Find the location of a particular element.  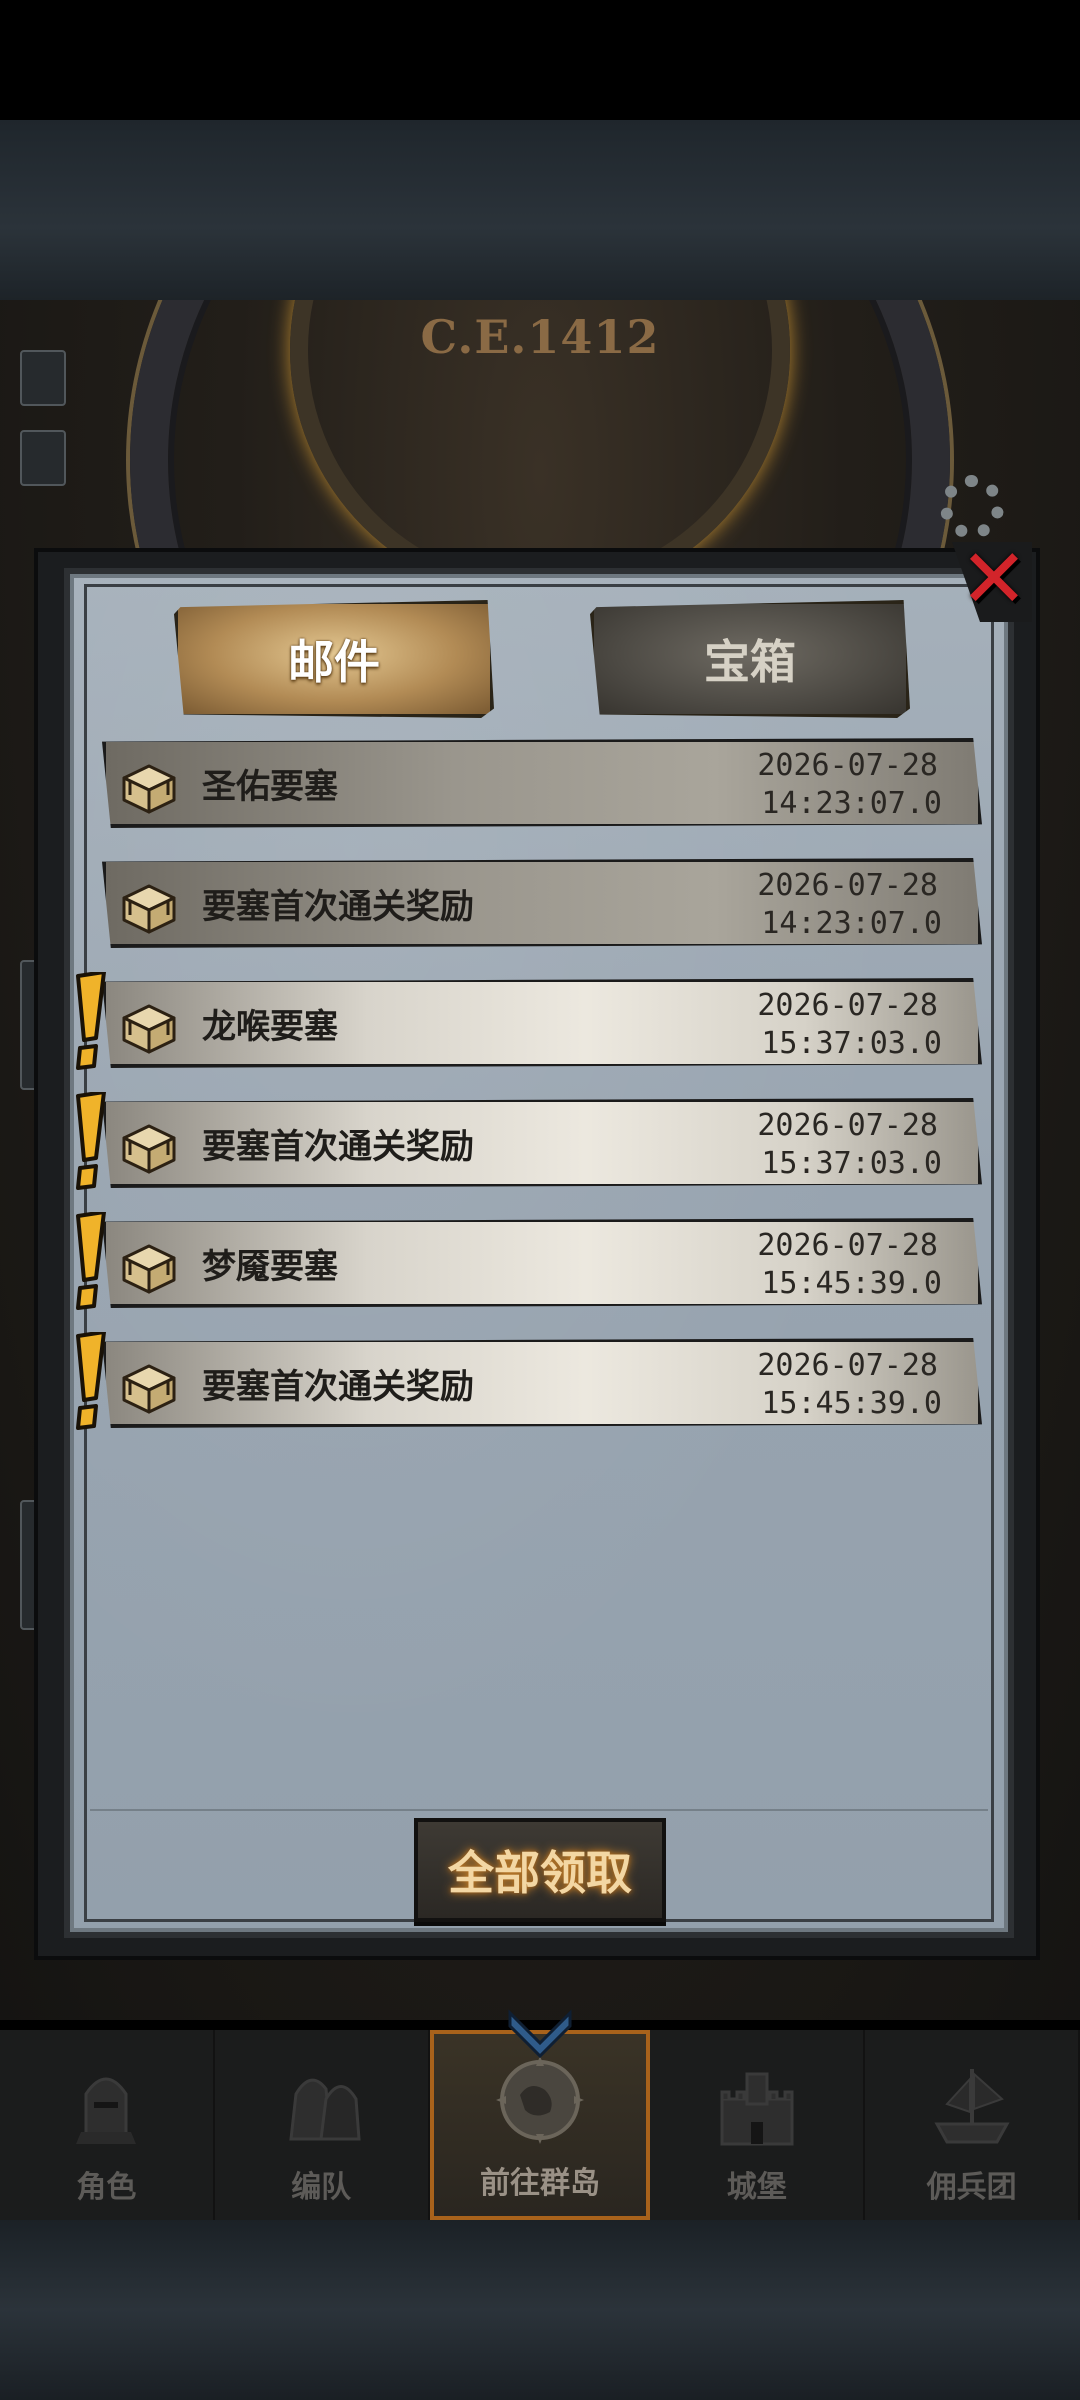

dialog-divider is located at coordinates (539, 1810).